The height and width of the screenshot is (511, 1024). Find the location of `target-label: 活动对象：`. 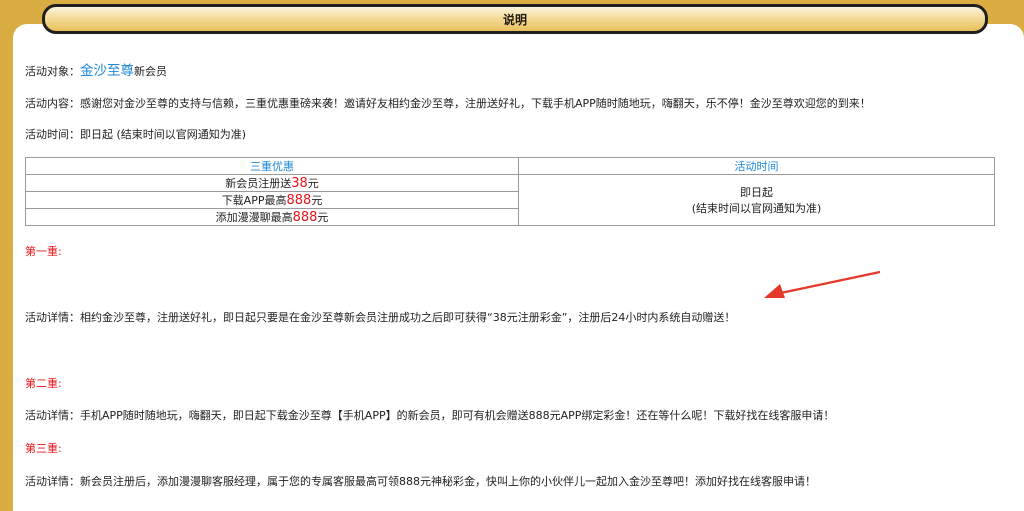

target-label: 活动对象： is located at coordinates (52, 71).